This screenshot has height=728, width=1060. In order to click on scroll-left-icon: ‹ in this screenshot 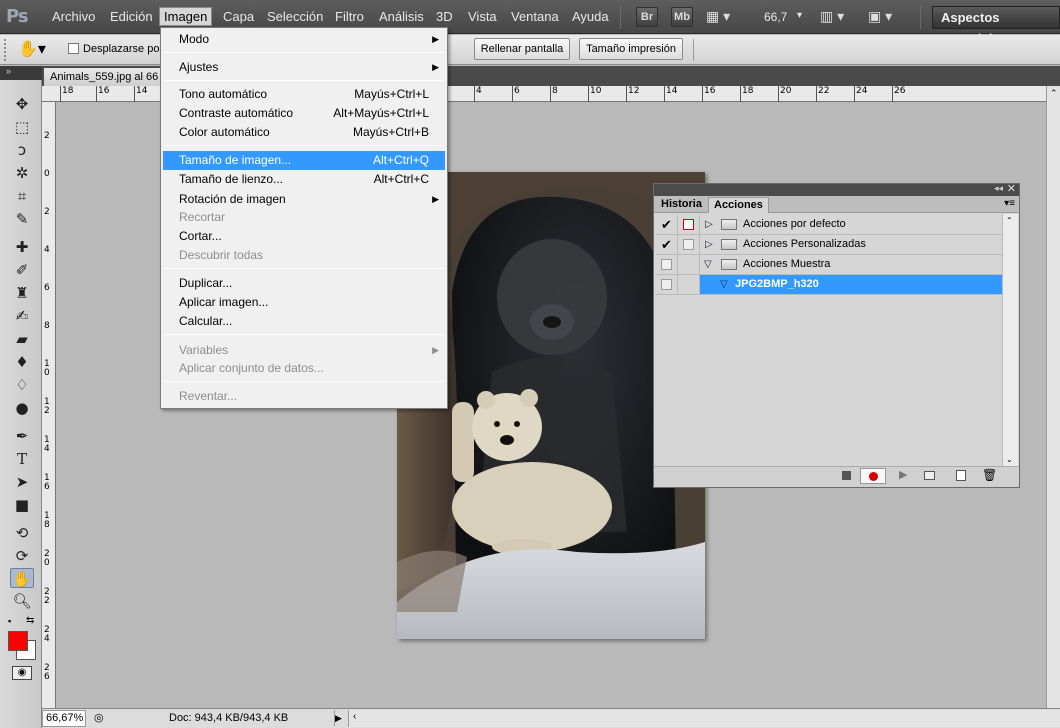, I will do `click(354, 716)`.